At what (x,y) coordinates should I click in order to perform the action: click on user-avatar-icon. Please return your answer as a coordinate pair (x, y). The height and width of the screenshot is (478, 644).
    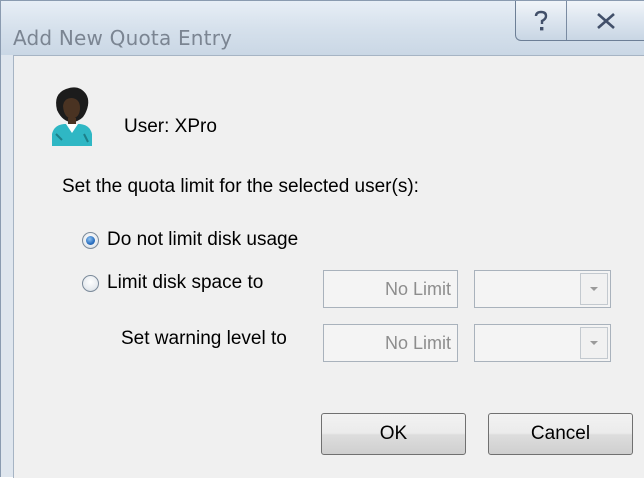
    Looking at the image, I should click on (72, 116).